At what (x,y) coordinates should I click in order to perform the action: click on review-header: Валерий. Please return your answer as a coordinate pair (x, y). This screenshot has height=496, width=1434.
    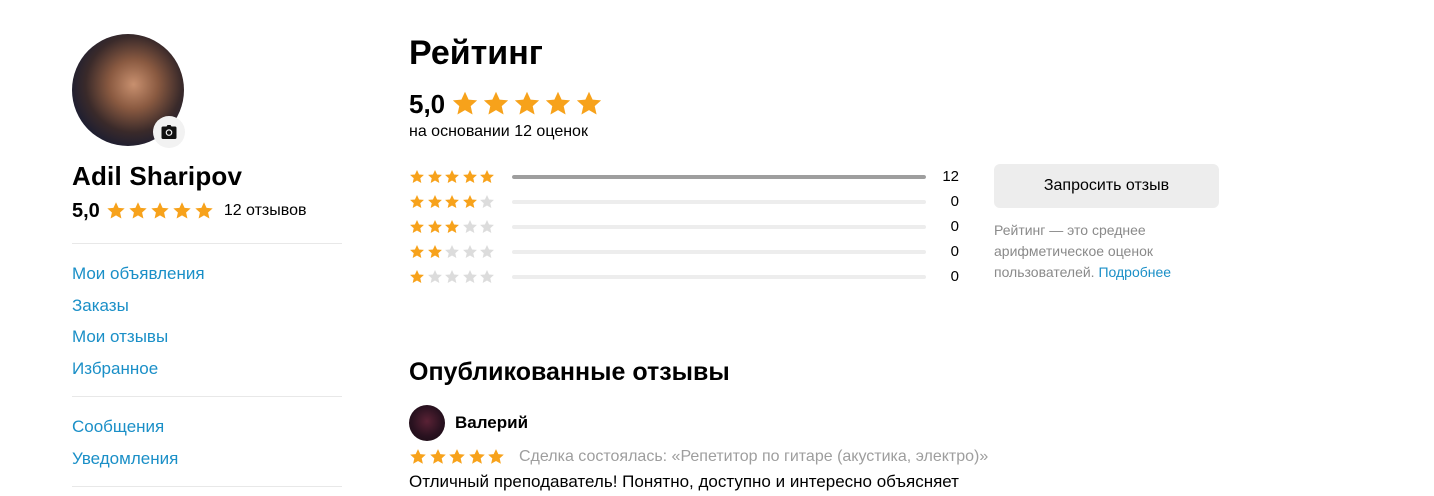
    Looking at the image, I should click on (859, 423).